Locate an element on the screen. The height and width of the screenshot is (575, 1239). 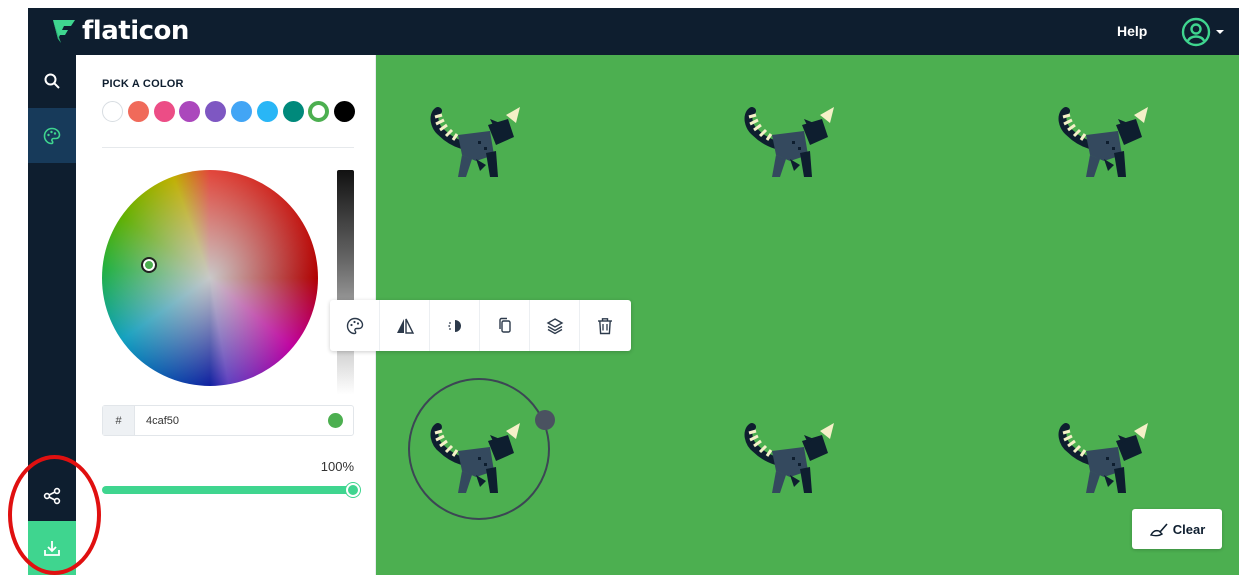
hex-input: # 4caf50 is located at coordinates (228, 420).